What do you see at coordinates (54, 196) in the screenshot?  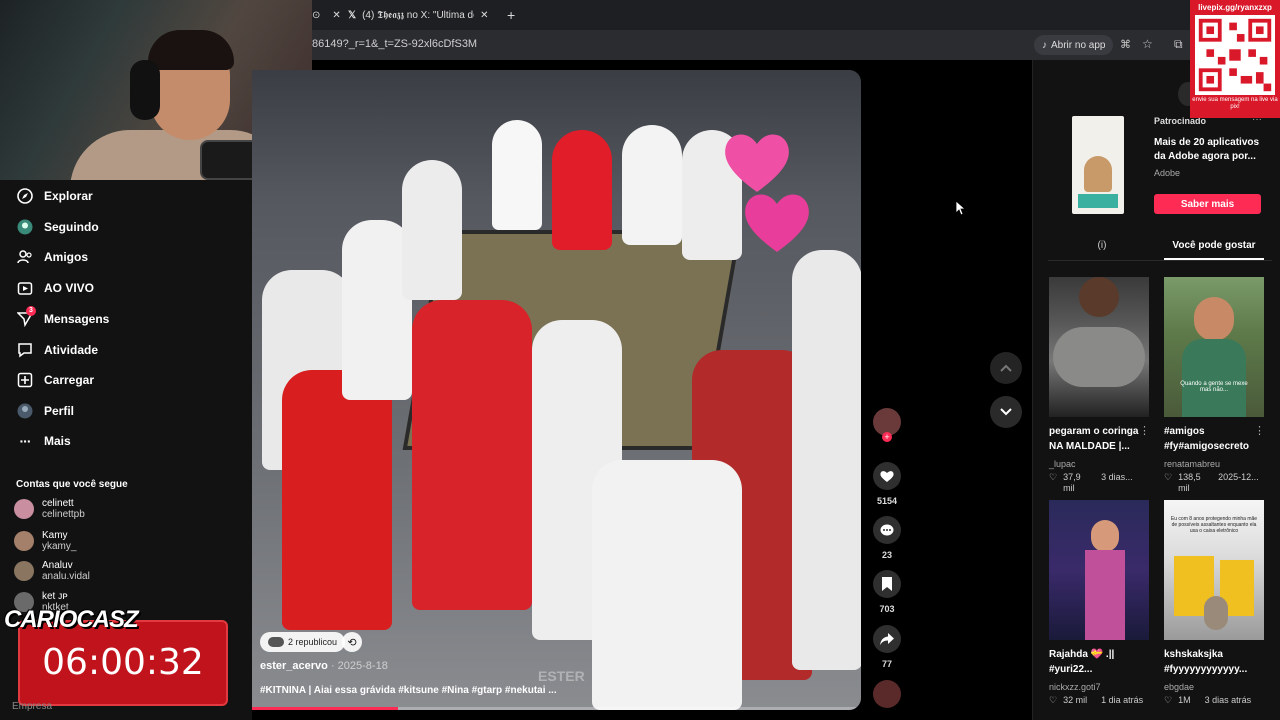 I see `nav-explorar: Explorar` at bounding box center [54, 196].